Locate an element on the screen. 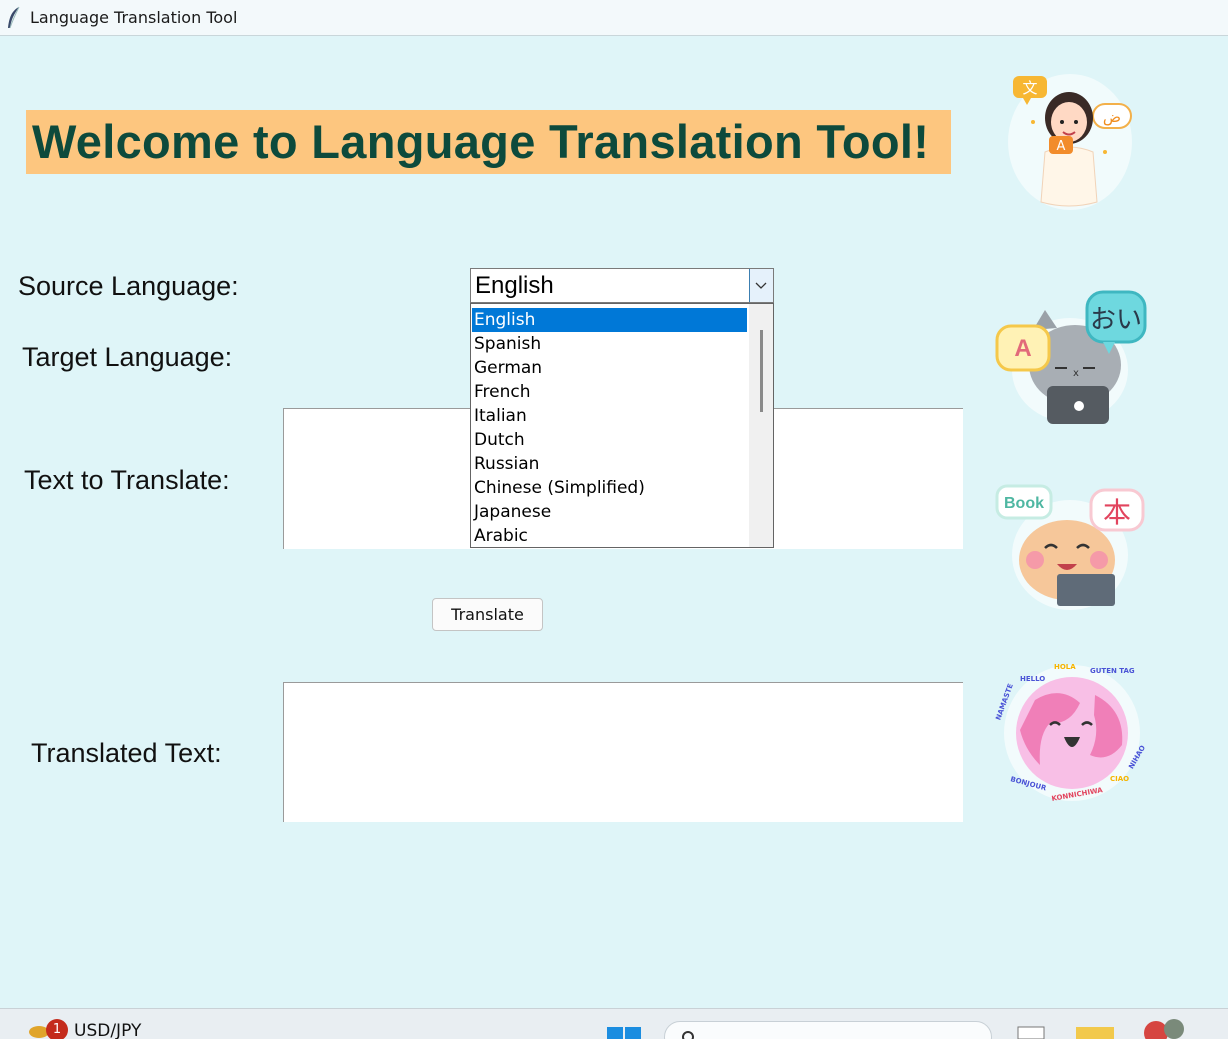  target-language-label: Target Language: is located at coordinates (127, 357).